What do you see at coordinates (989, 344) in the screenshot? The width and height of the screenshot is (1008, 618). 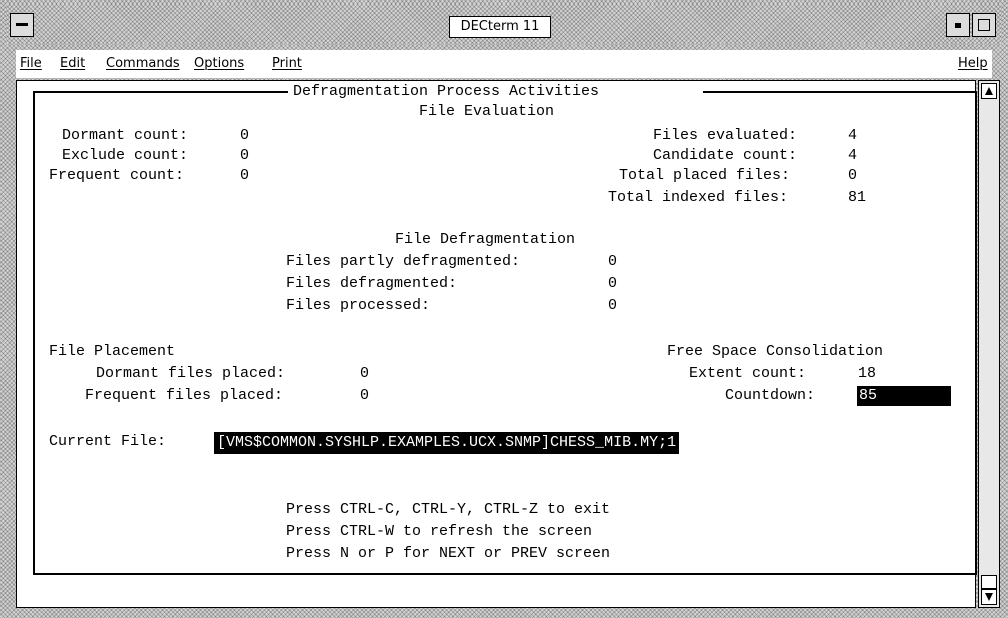 I see `vertical-scrollbar` at bounding box center [989, 344].